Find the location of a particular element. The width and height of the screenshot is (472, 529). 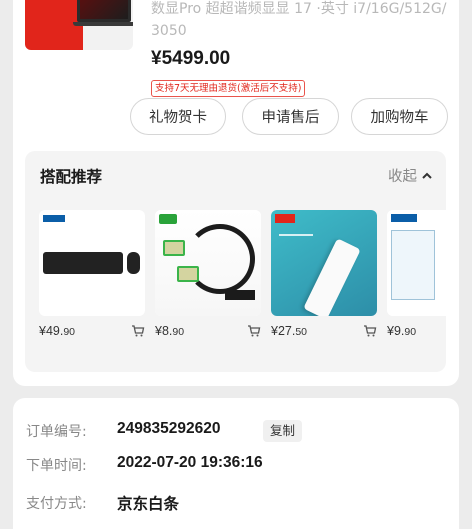

item-price: ¥9.90 is located at coordinates (402, 331).